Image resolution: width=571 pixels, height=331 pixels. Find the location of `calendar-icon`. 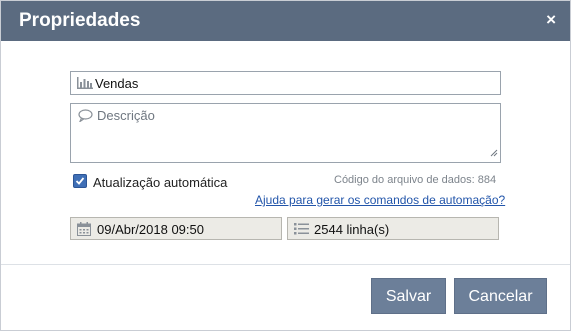

calendar-icon is located at coordinates (84, 230).